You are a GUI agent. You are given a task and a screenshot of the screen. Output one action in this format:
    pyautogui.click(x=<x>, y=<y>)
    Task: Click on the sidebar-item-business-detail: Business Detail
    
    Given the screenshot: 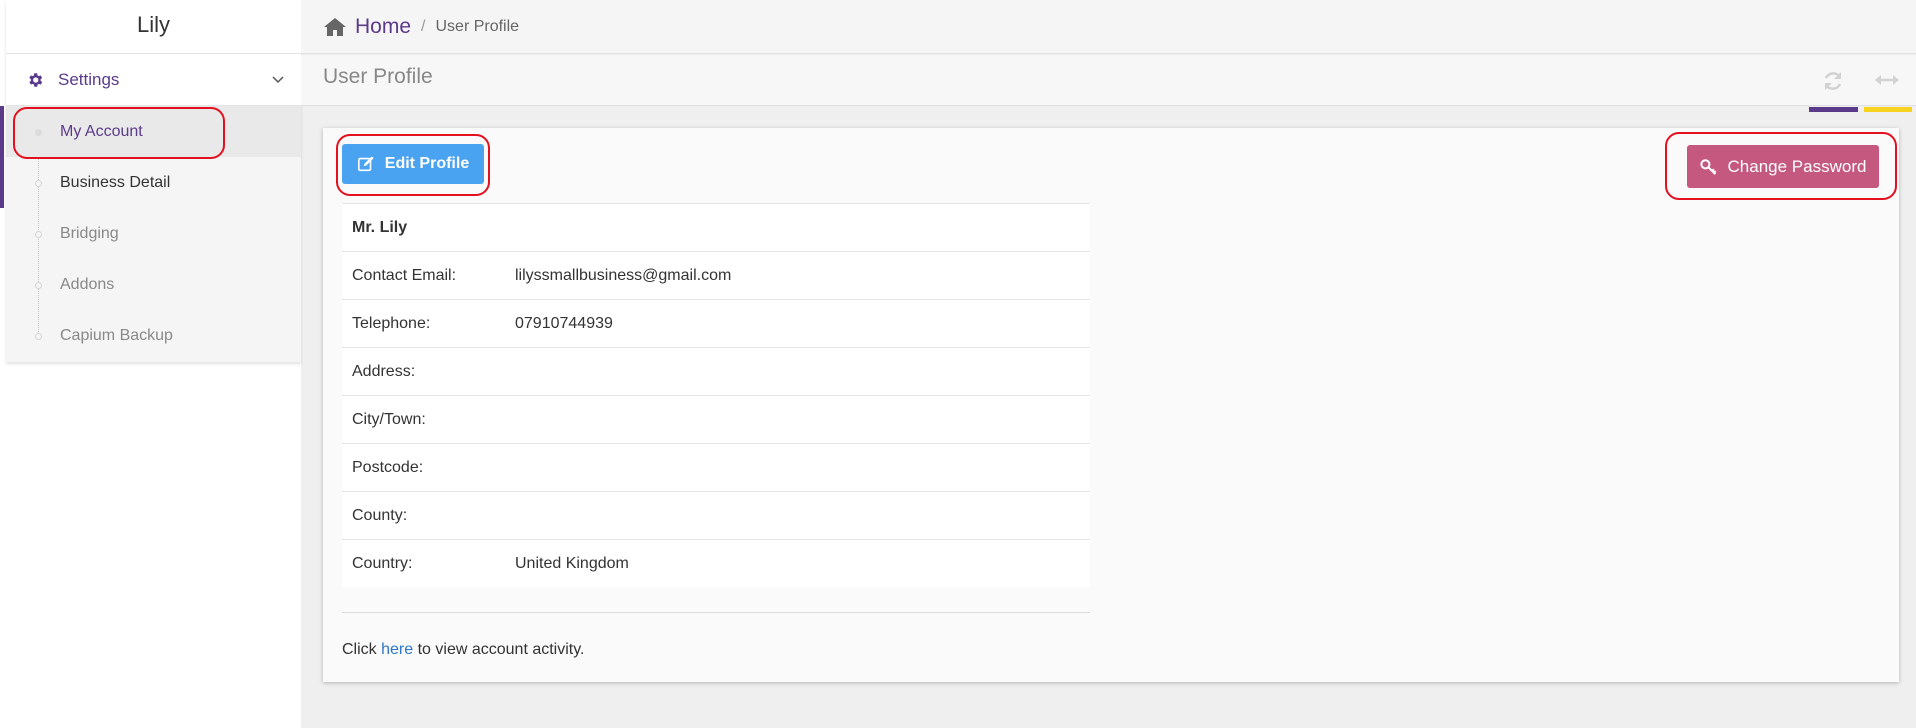 What is the action you would take?
    pyautogui.click(x=153, y=182)
    